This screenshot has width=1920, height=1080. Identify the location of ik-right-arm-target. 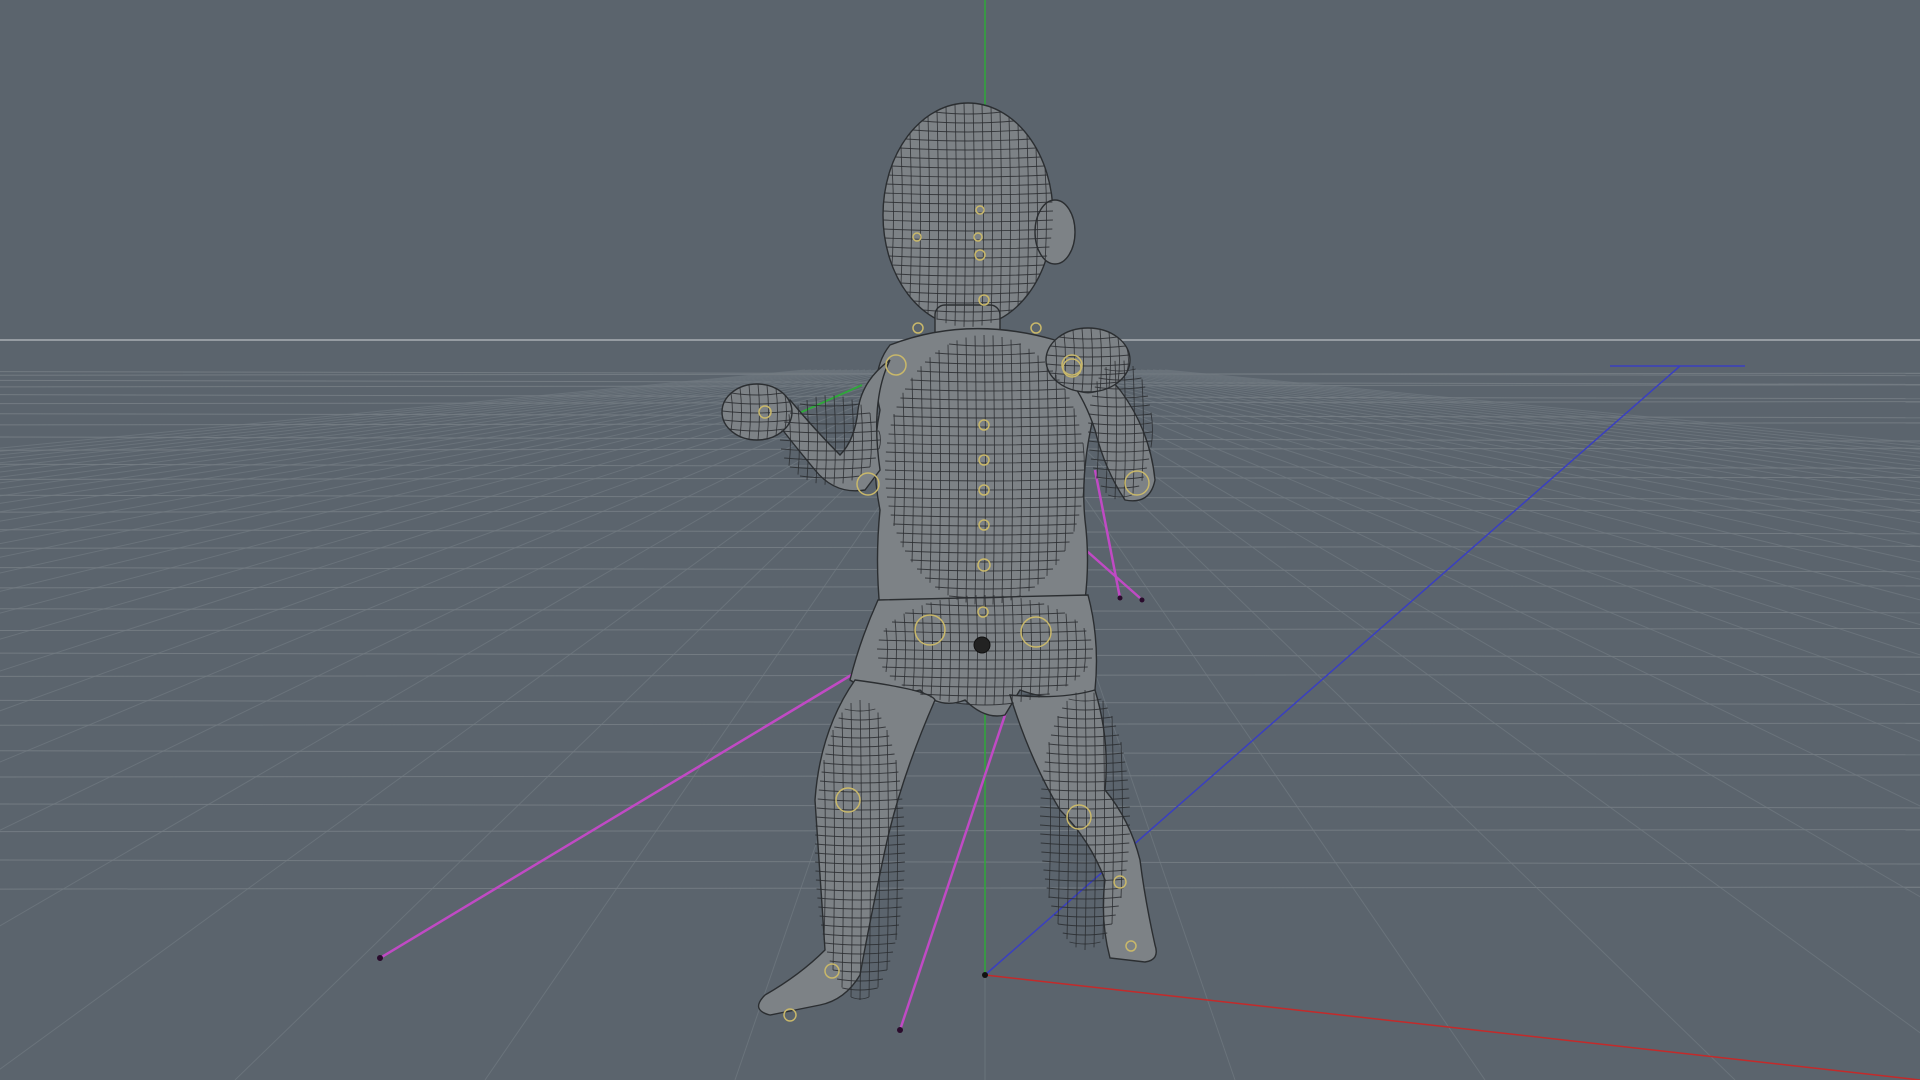
(1120, 598).